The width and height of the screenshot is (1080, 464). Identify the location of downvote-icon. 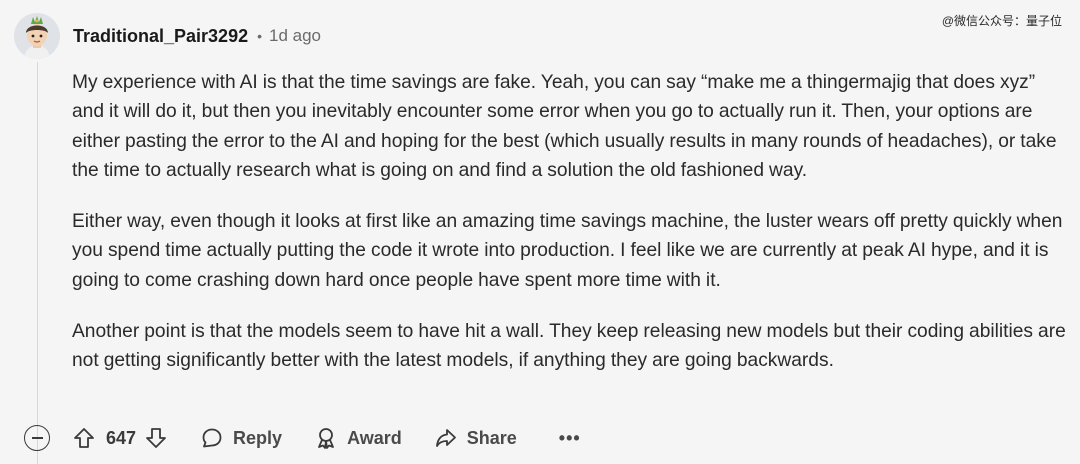
(156, 438).